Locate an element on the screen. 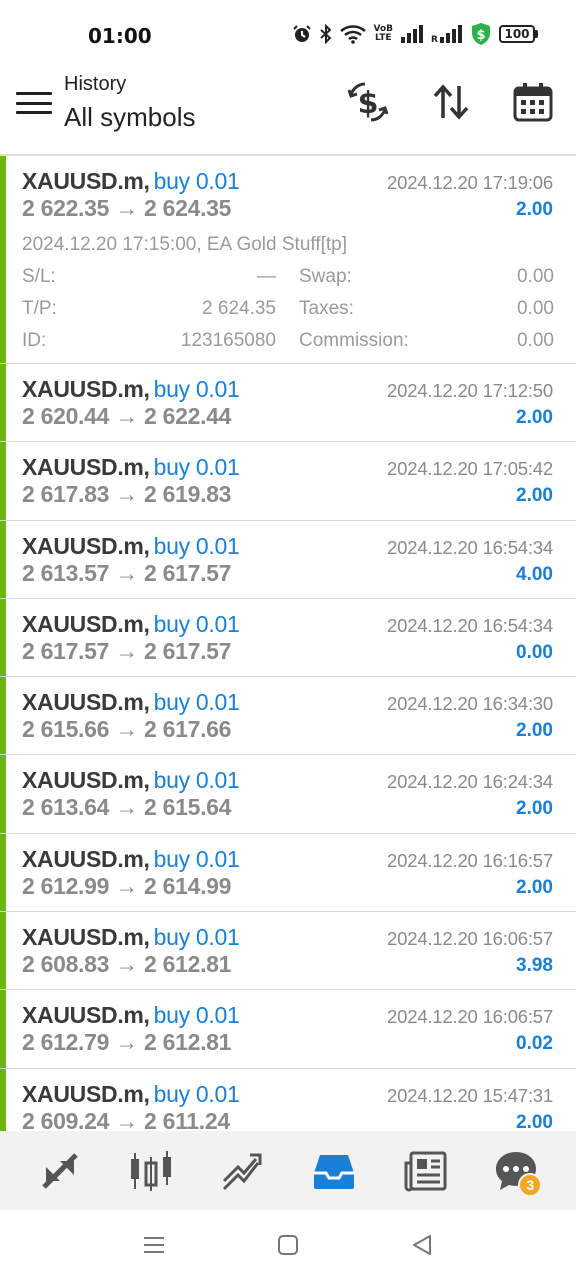 The width and height of the screenshot is (576, 1280). trade-close-time: 2024.12.20 16:24:34 is located at coordinates (470, 782).